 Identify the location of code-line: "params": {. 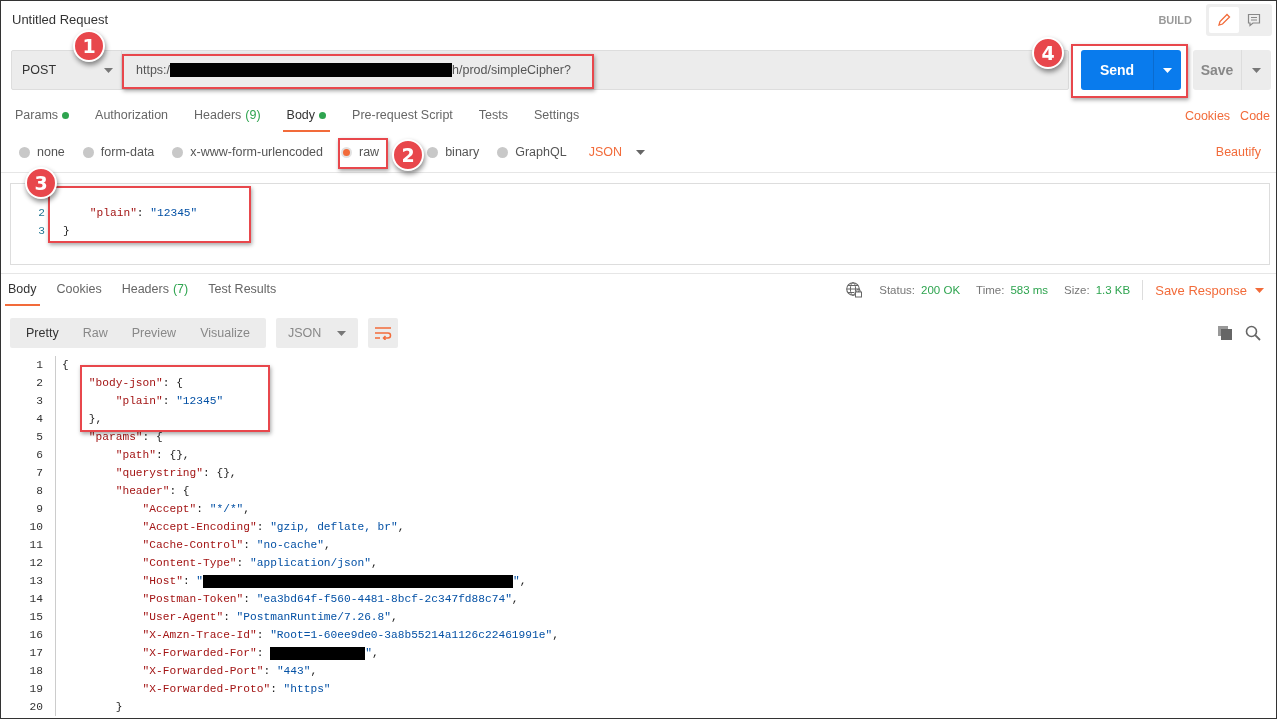
(125, 437).